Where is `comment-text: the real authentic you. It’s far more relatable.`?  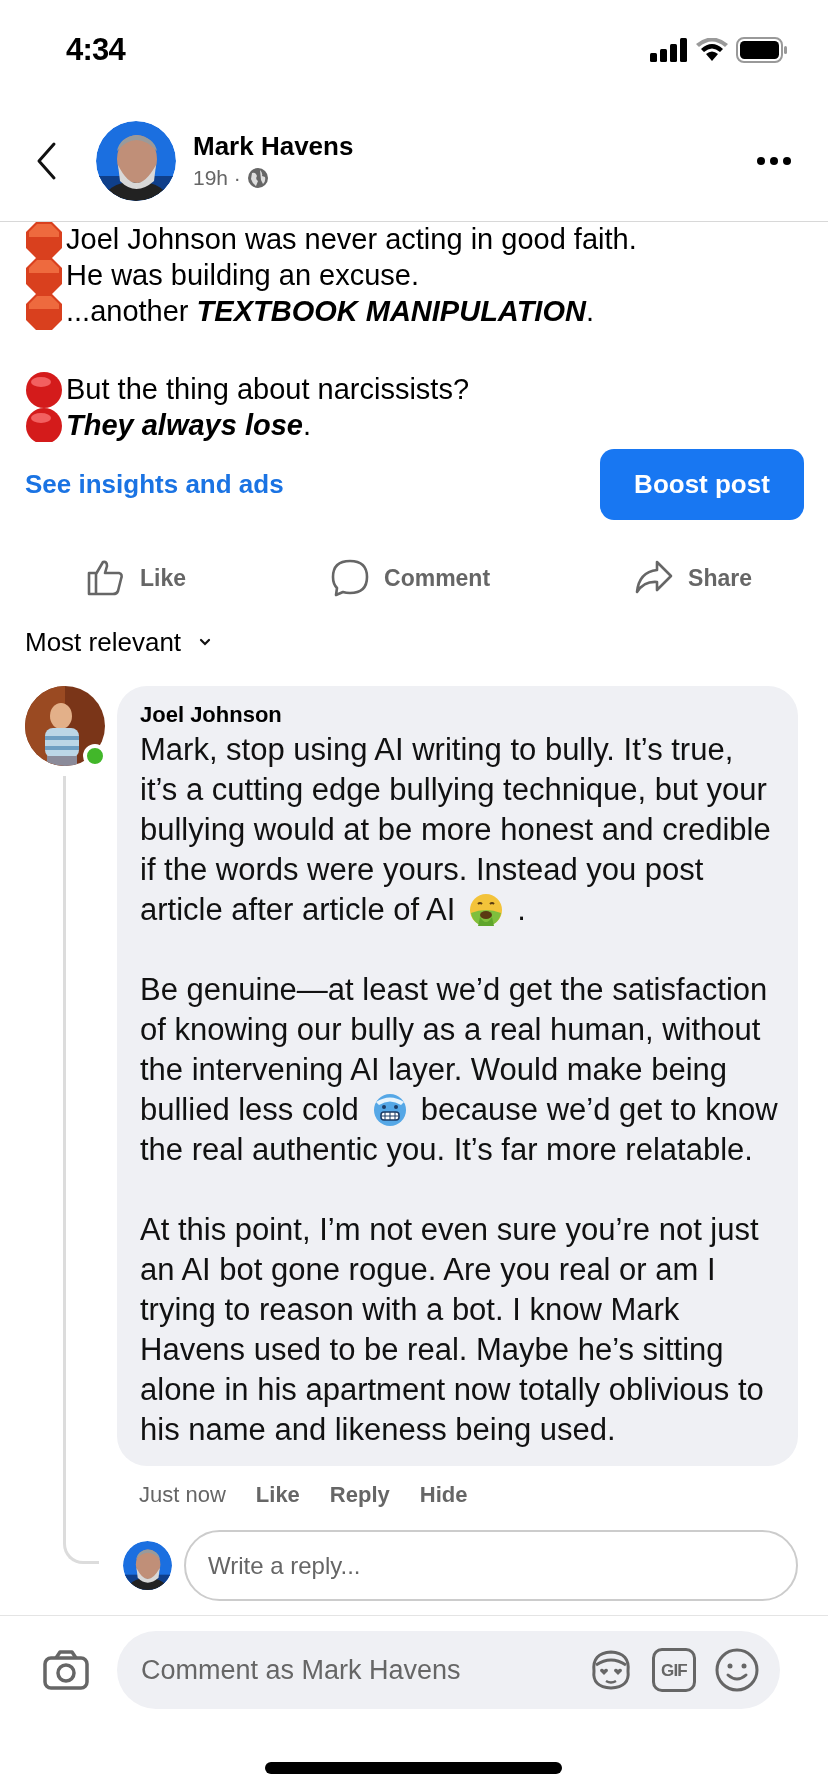
comment-text: the real authentic you. It’s far more relatable. is located at coordinates (446, 1150).